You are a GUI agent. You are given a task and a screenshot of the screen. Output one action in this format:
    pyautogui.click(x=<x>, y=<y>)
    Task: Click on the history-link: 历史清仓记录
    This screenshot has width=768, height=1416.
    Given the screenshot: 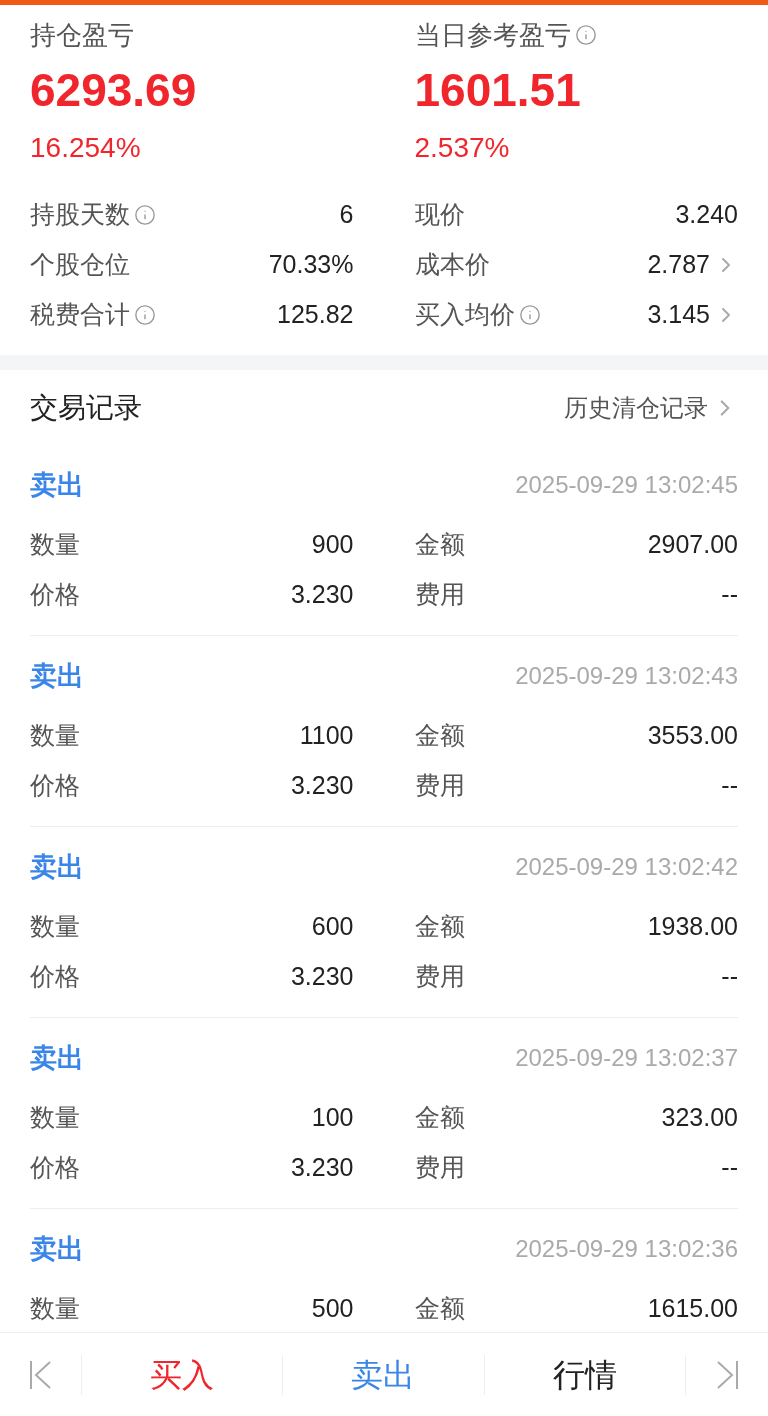 What is the action you would take?
    pyautogui.click(x=651, y=407)
    